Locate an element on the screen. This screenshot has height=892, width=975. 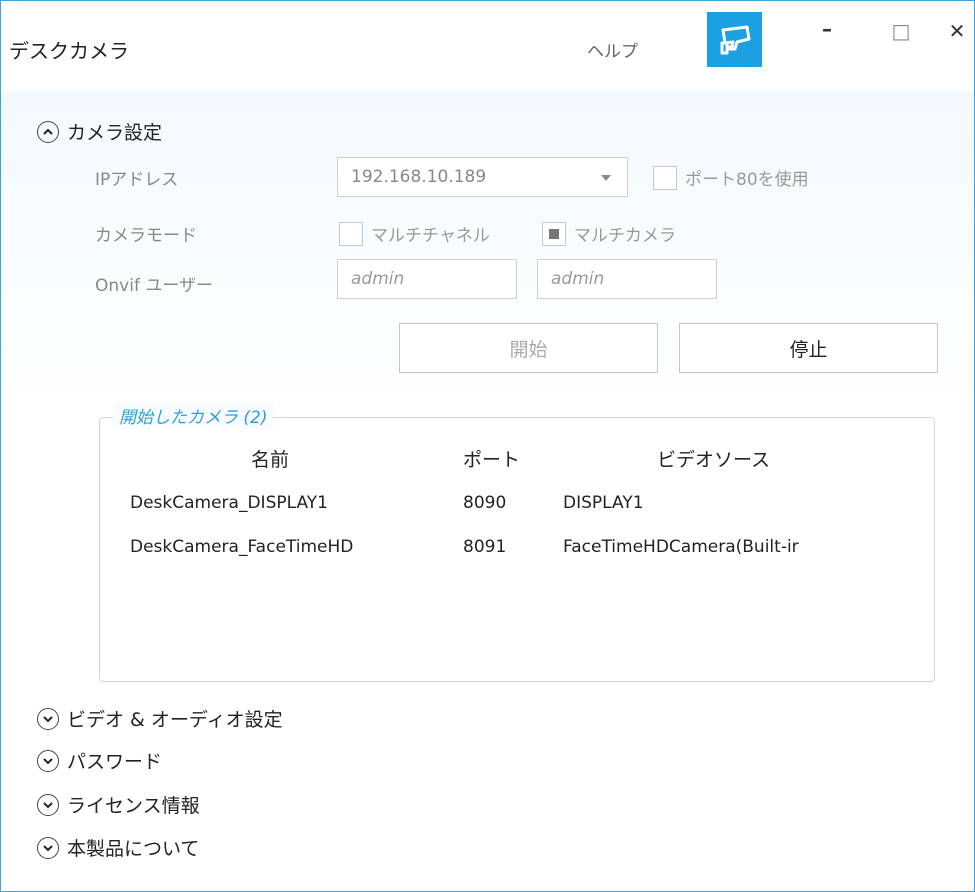
camera-mode-label: カメラモード is located at coordinates (146, 236).